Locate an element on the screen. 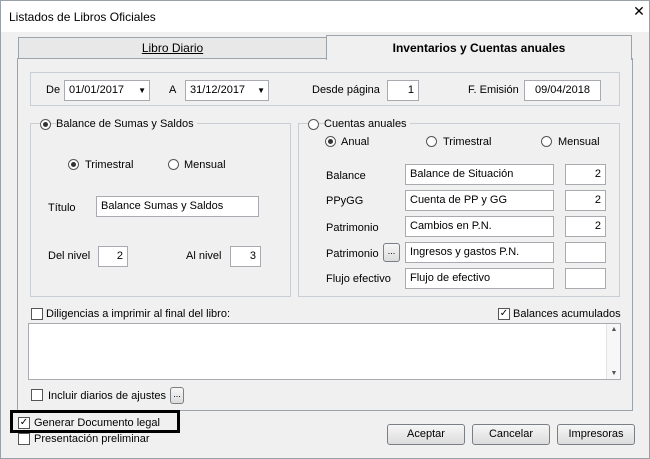 This screenshot has width=650, height=459. balances-acumulados-checkbox: ✓ is located at coordinates (504, 314).